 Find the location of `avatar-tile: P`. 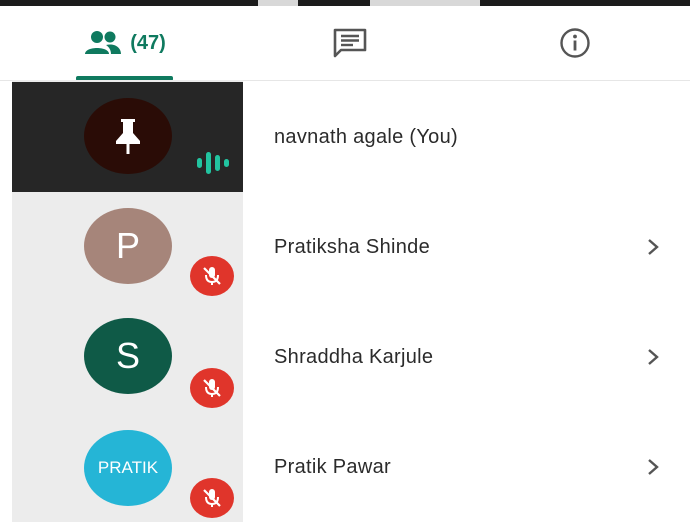

avatar-tile: P is located at coordinates (127, 247).